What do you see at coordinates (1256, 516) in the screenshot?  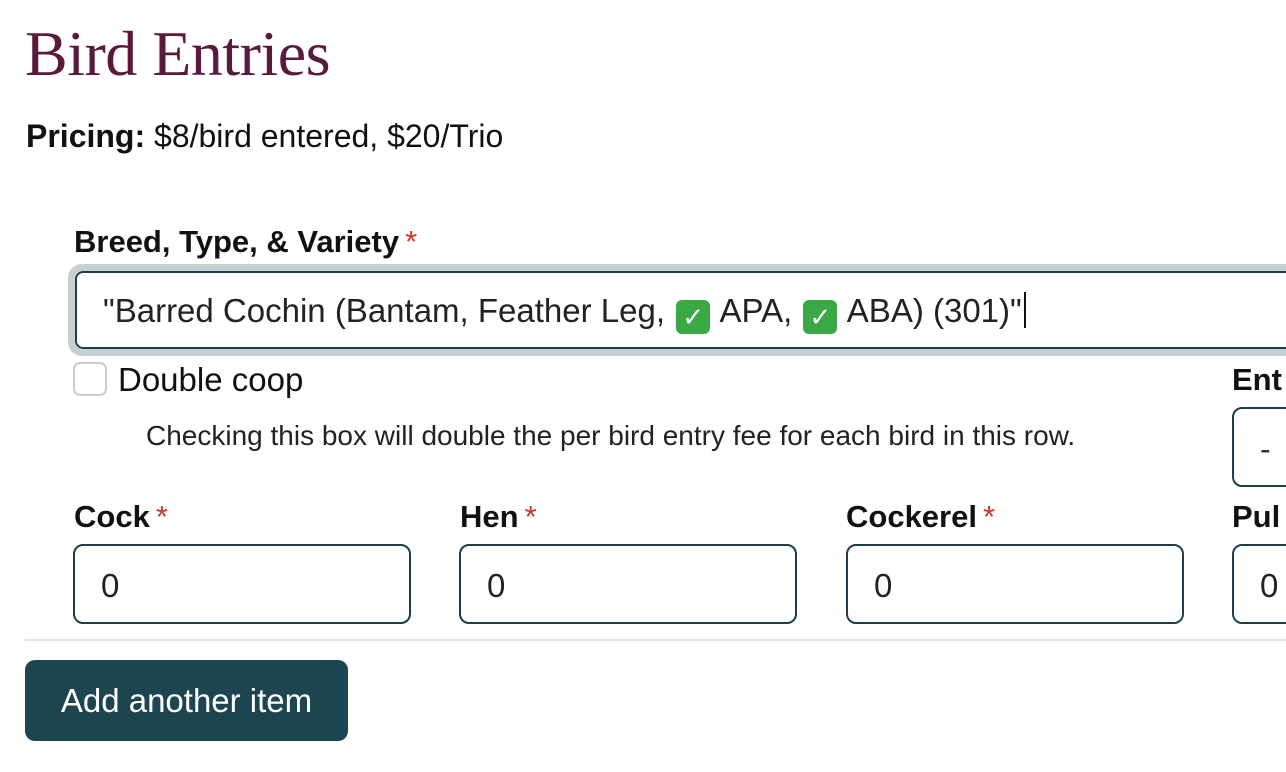 I see `pullet-label: Pul` at bounding box center [1256, 516].